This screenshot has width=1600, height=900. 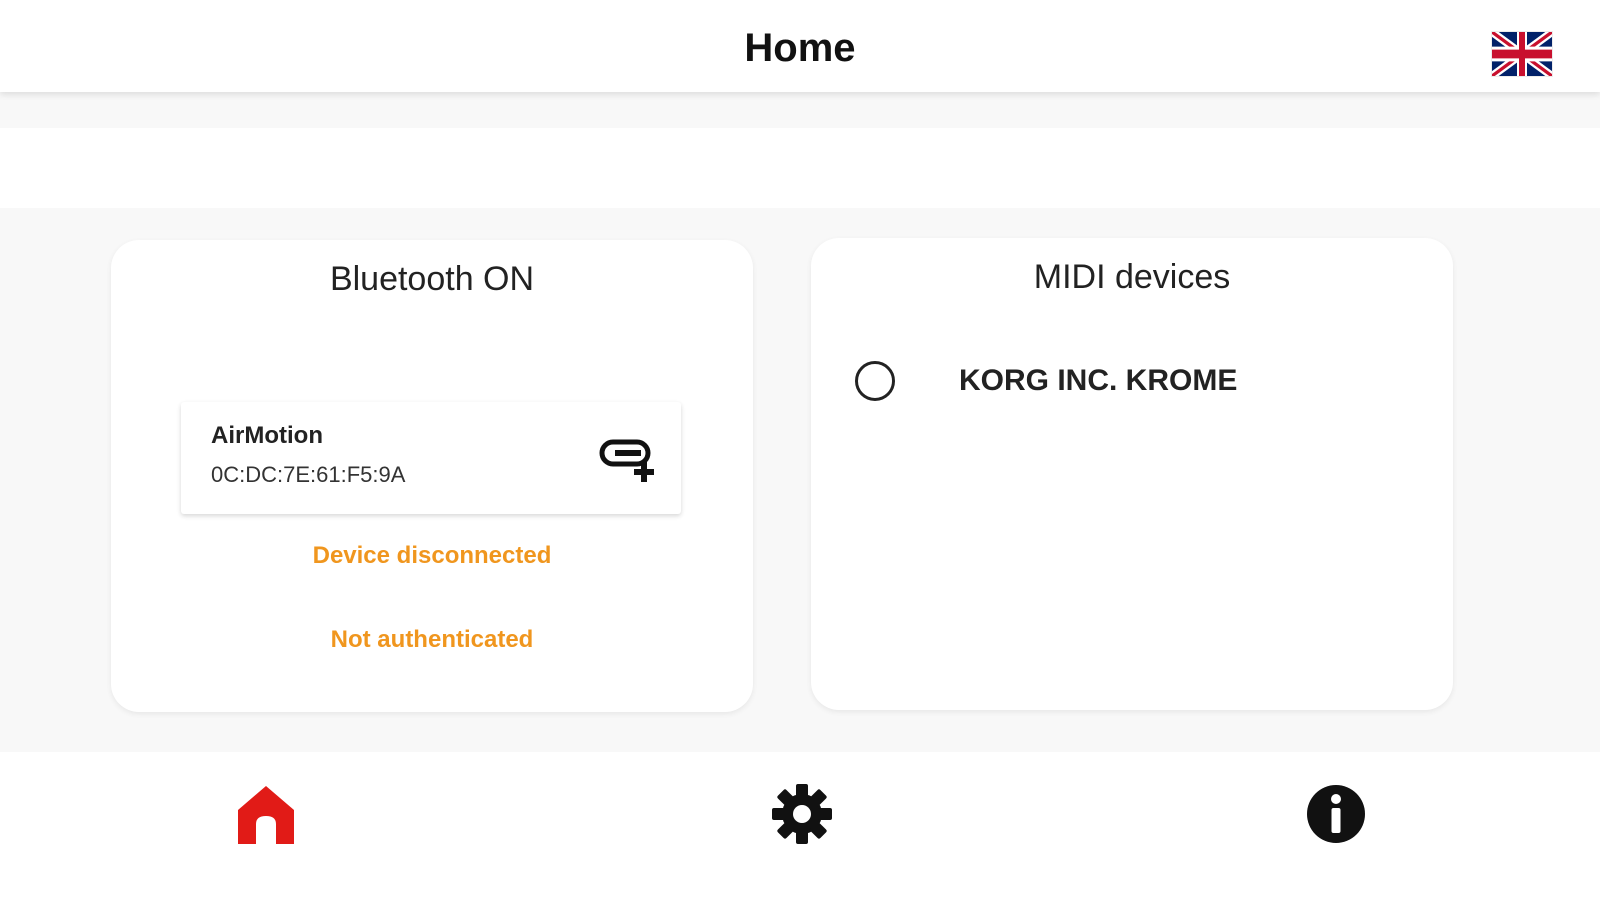 I want to click on connection-status: Device disconnected, so click(x=432, y=555).